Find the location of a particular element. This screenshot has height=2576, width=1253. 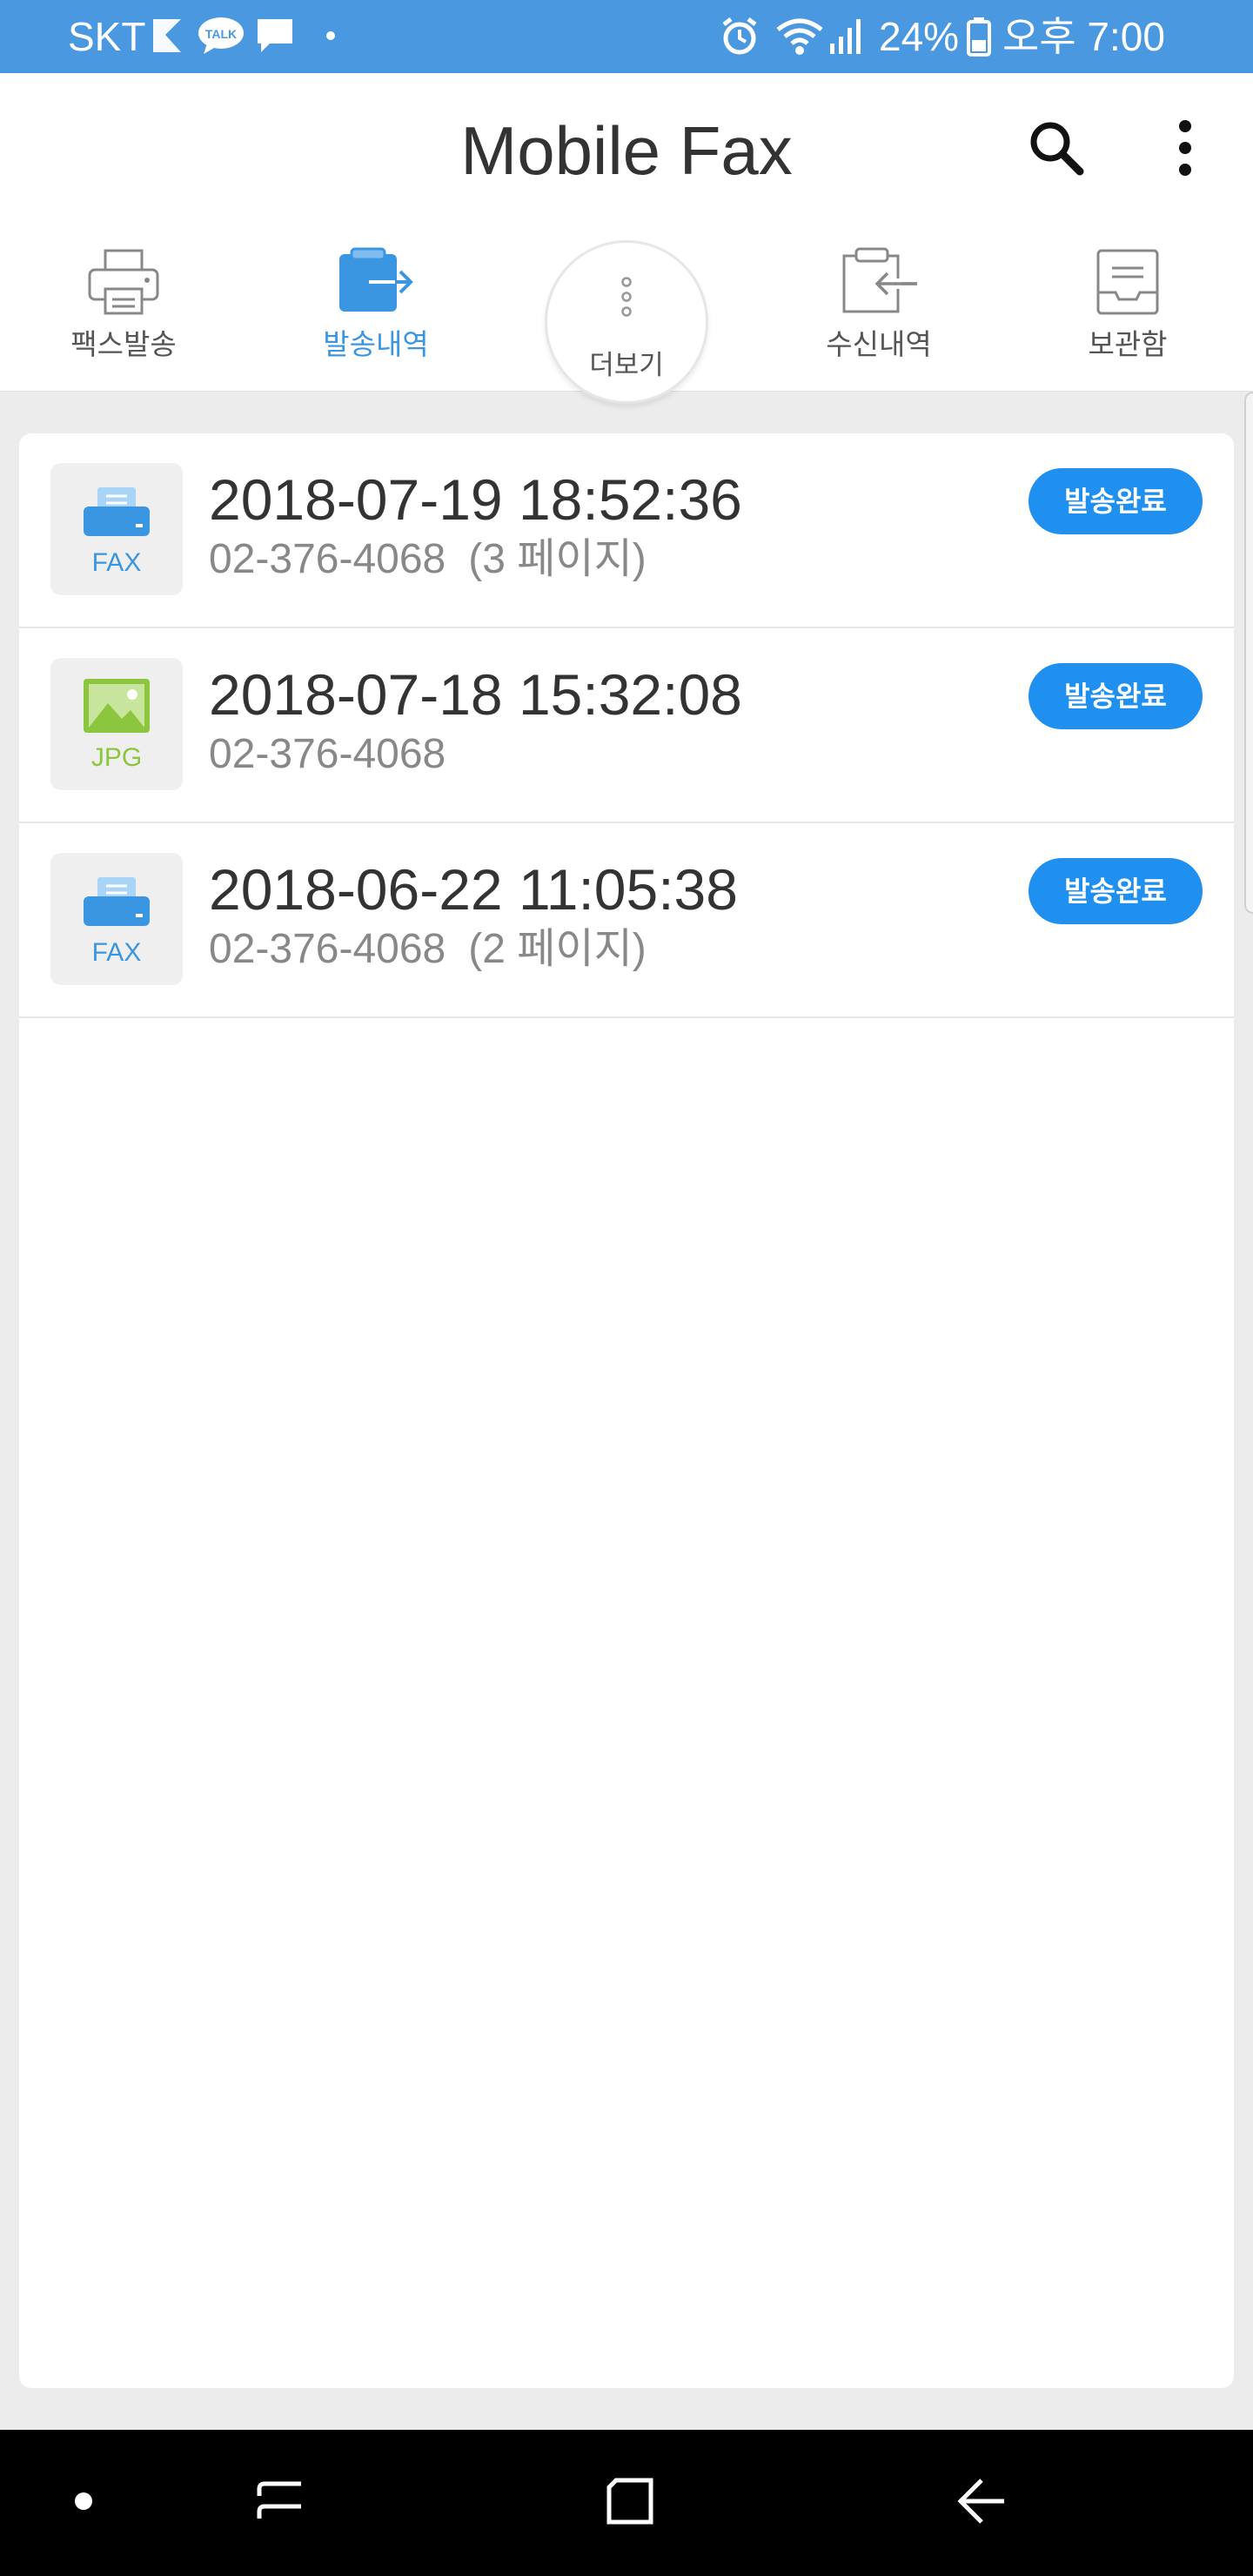

overflow-menu-icon is located at coordinates (1185, 150).